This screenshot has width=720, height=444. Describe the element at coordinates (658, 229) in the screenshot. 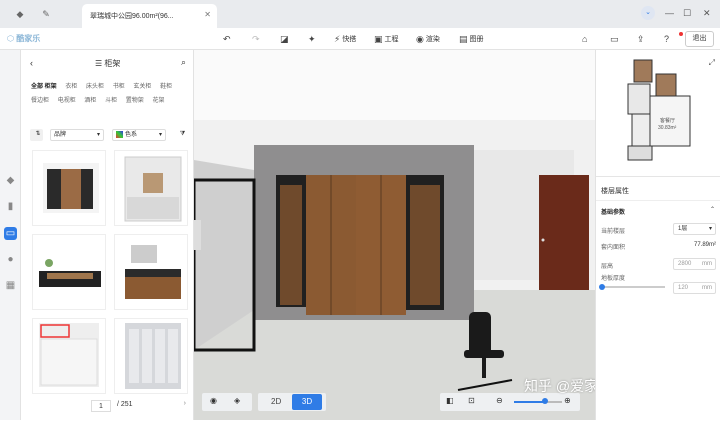

I see `floor-row: 当前楼层 1层 ▾` at that location.